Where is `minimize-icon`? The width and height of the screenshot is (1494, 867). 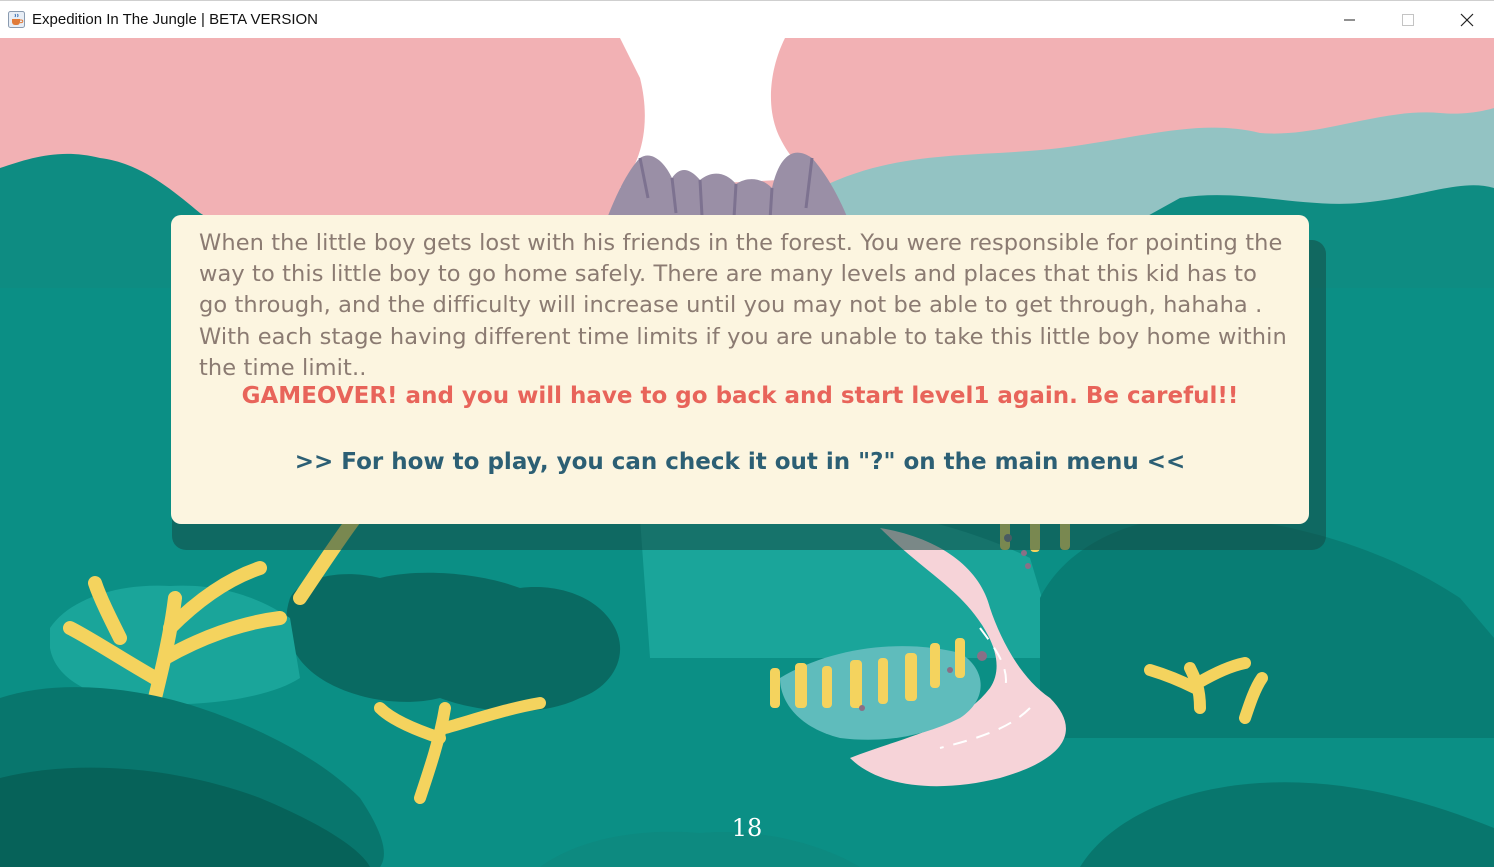 minimize-icon is located at coordinates (1349, 20).